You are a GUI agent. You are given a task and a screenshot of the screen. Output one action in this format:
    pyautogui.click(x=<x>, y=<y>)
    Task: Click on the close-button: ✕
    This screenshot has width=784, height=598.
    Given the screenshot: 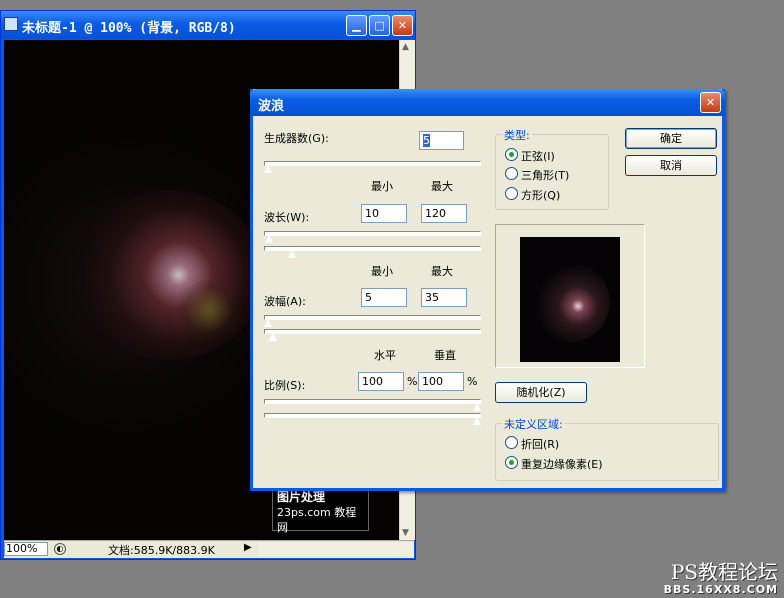 What is the action you would take?
    pyautogui.click(x=402, y=25)
    